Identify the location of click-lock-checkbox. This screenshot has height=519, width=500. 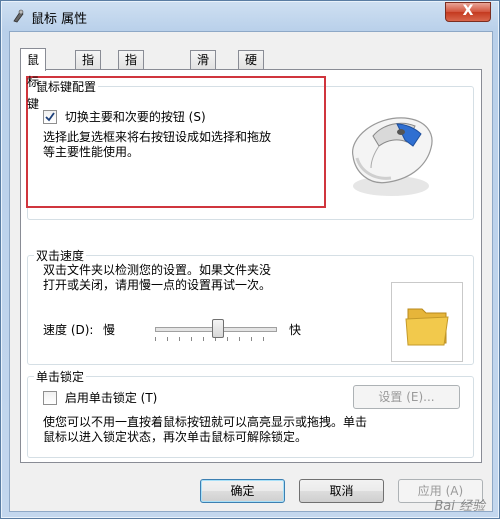
(50, 397).